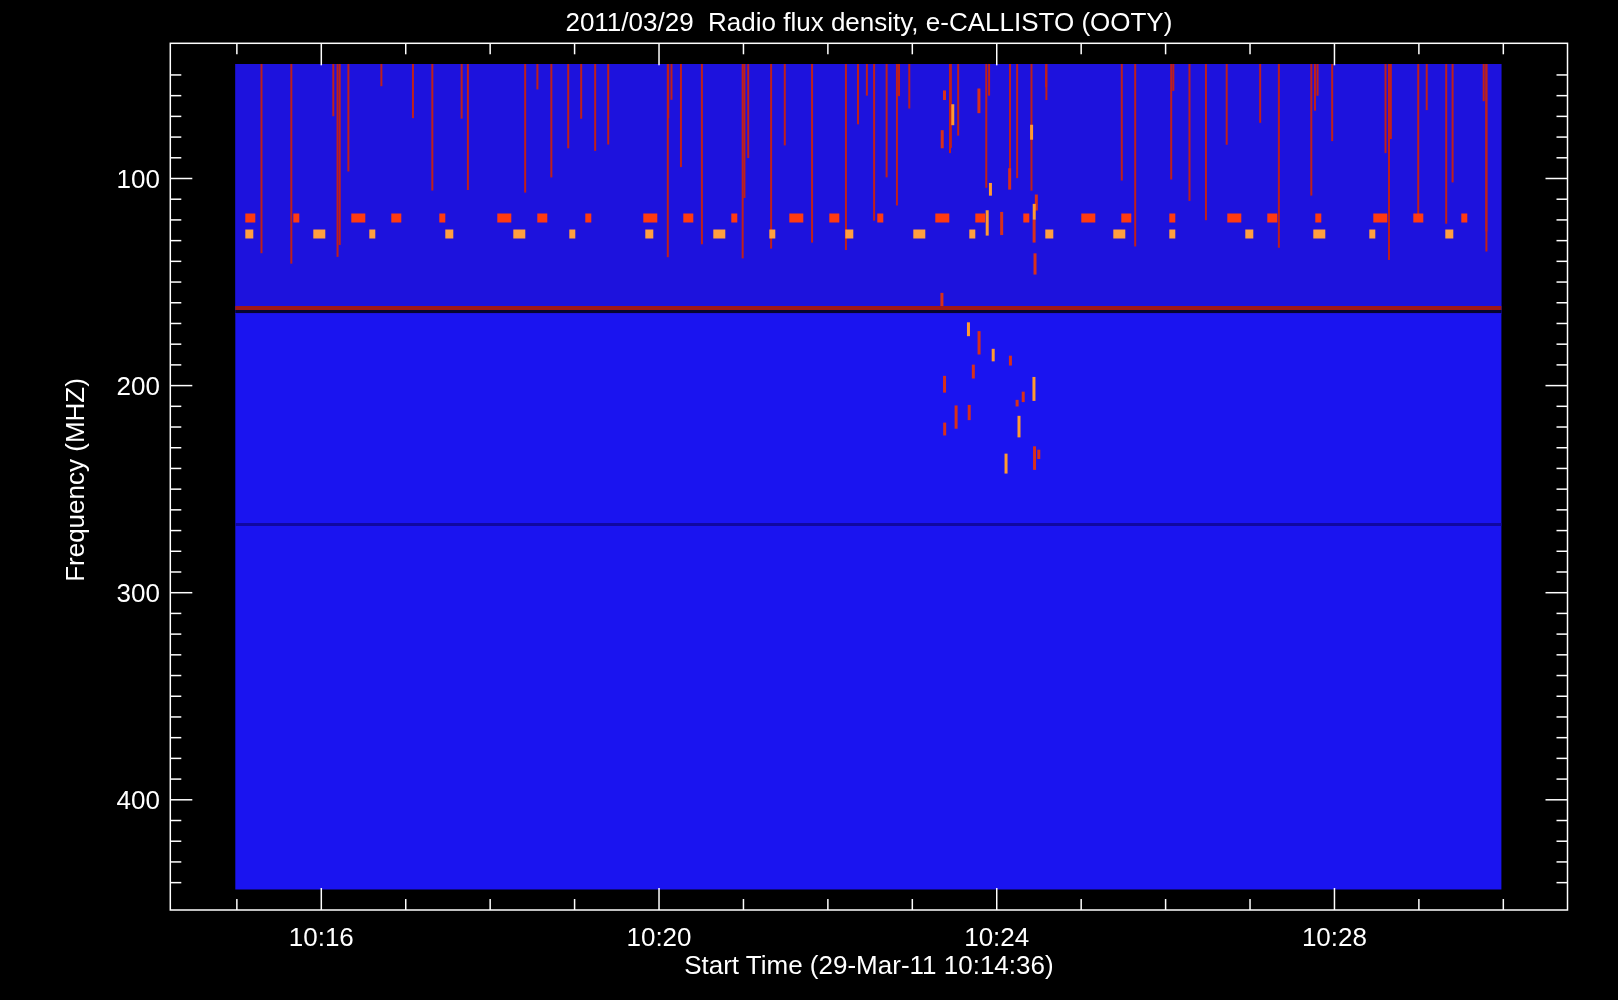  What do you see at coordinates (659, 937) in the screenshot?
I see `x-tick-label: 10:20` at bounding box center [659, 937].